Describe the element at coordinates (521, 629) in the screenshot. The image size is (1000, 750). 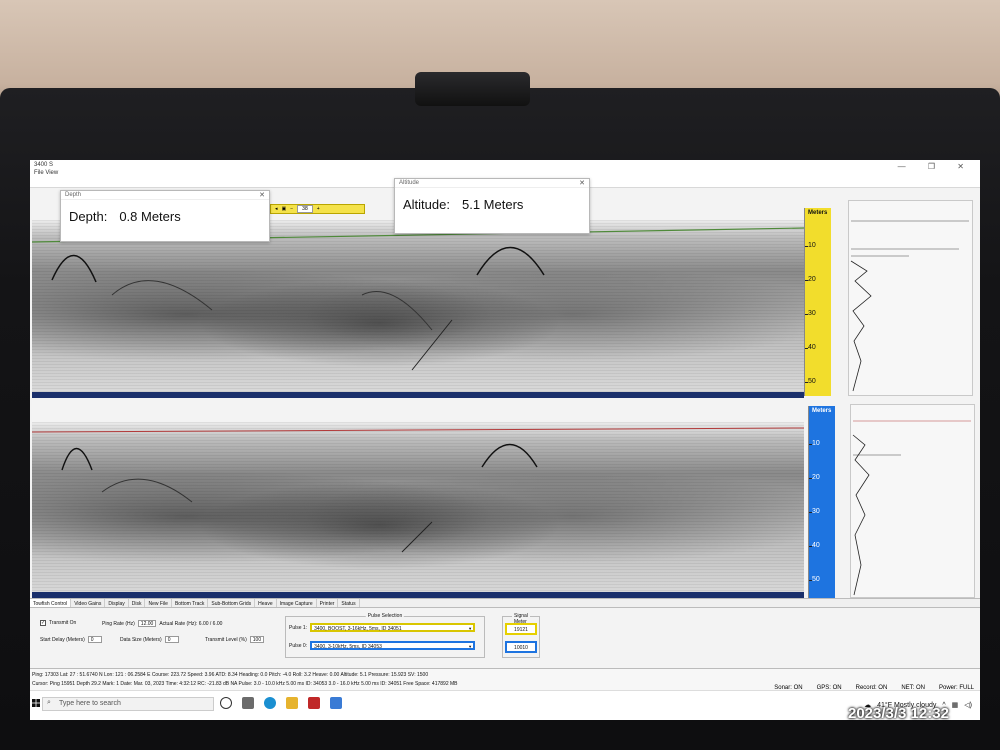
I see `signal-meter-pulse1: 19121` at that location.